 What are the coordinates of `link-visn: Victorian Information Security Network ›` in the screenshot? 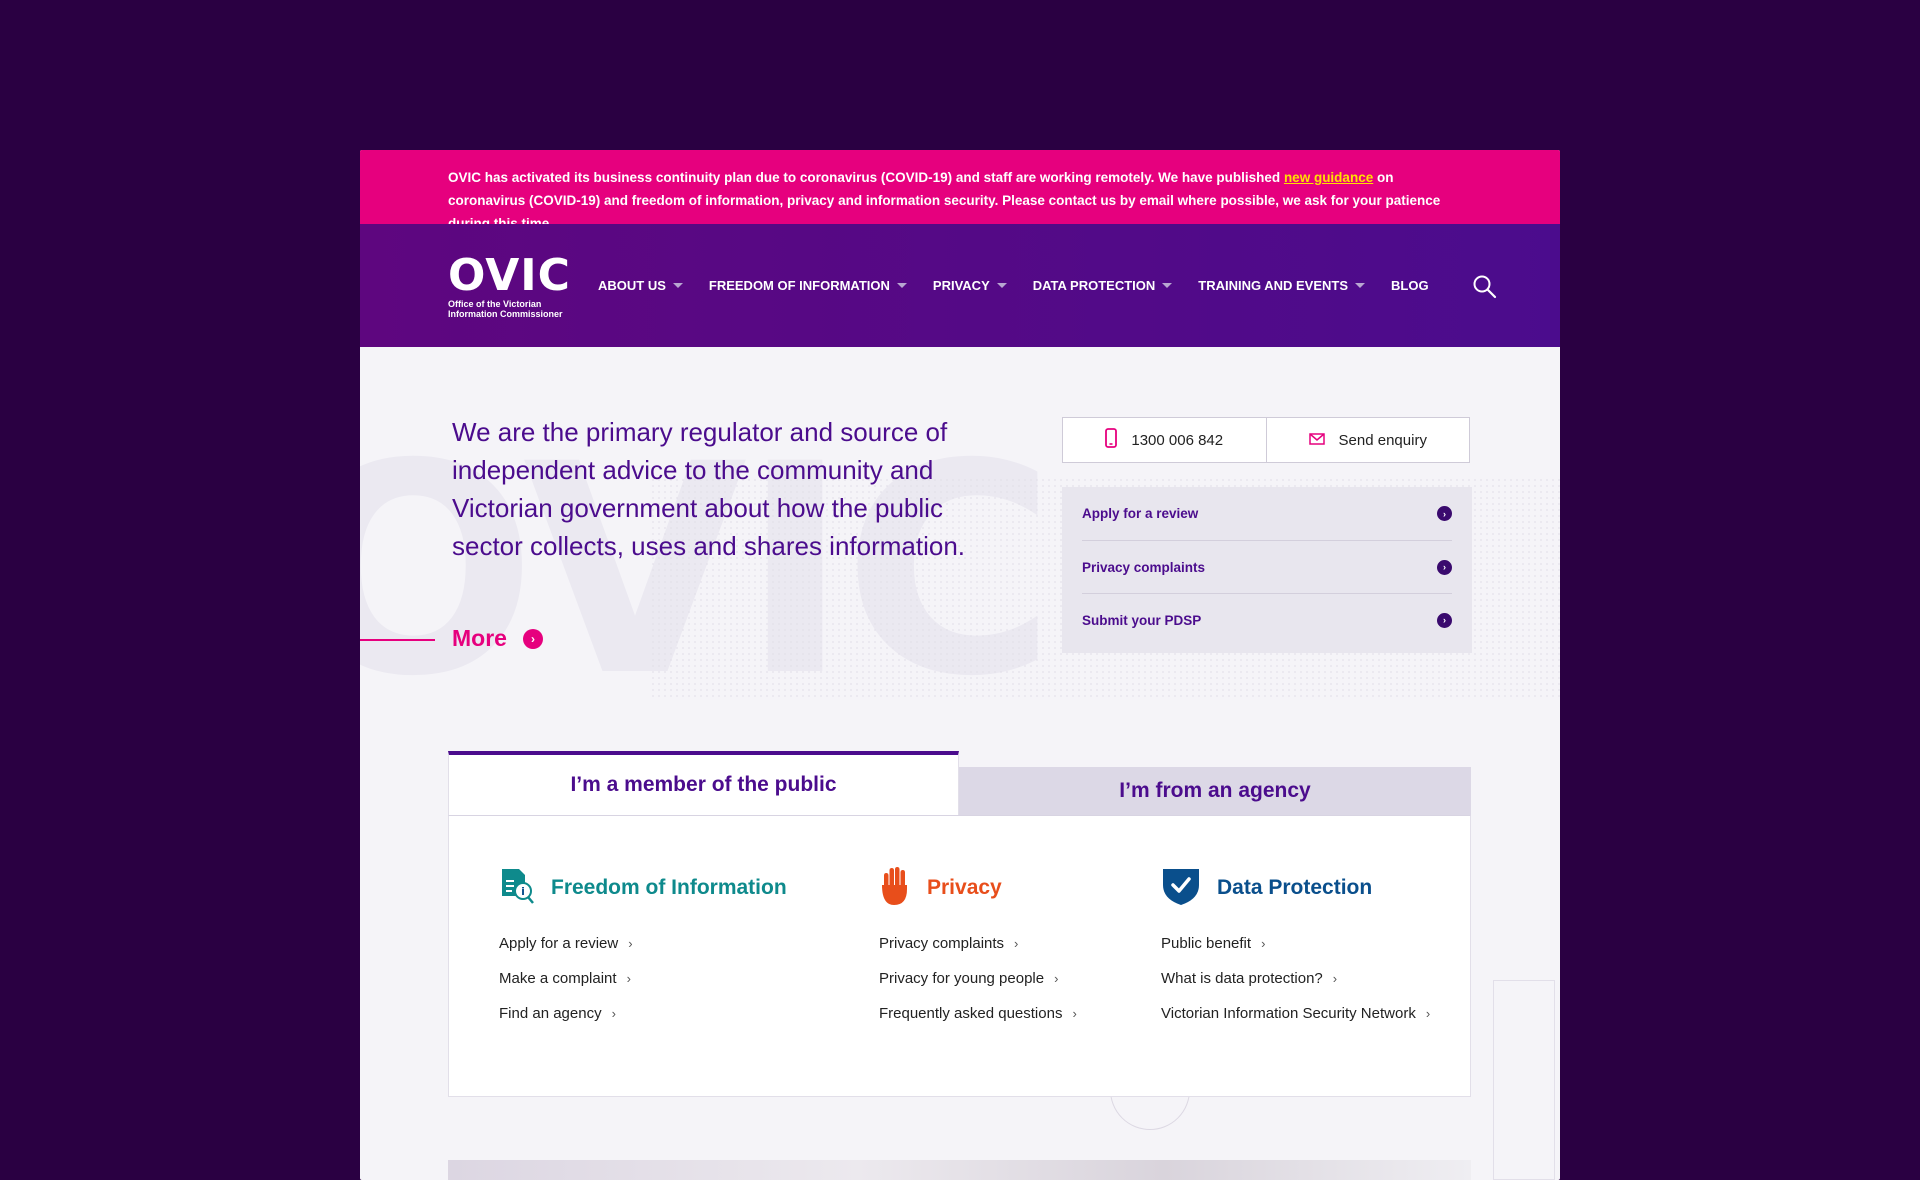 It's located at (1295, 1013).